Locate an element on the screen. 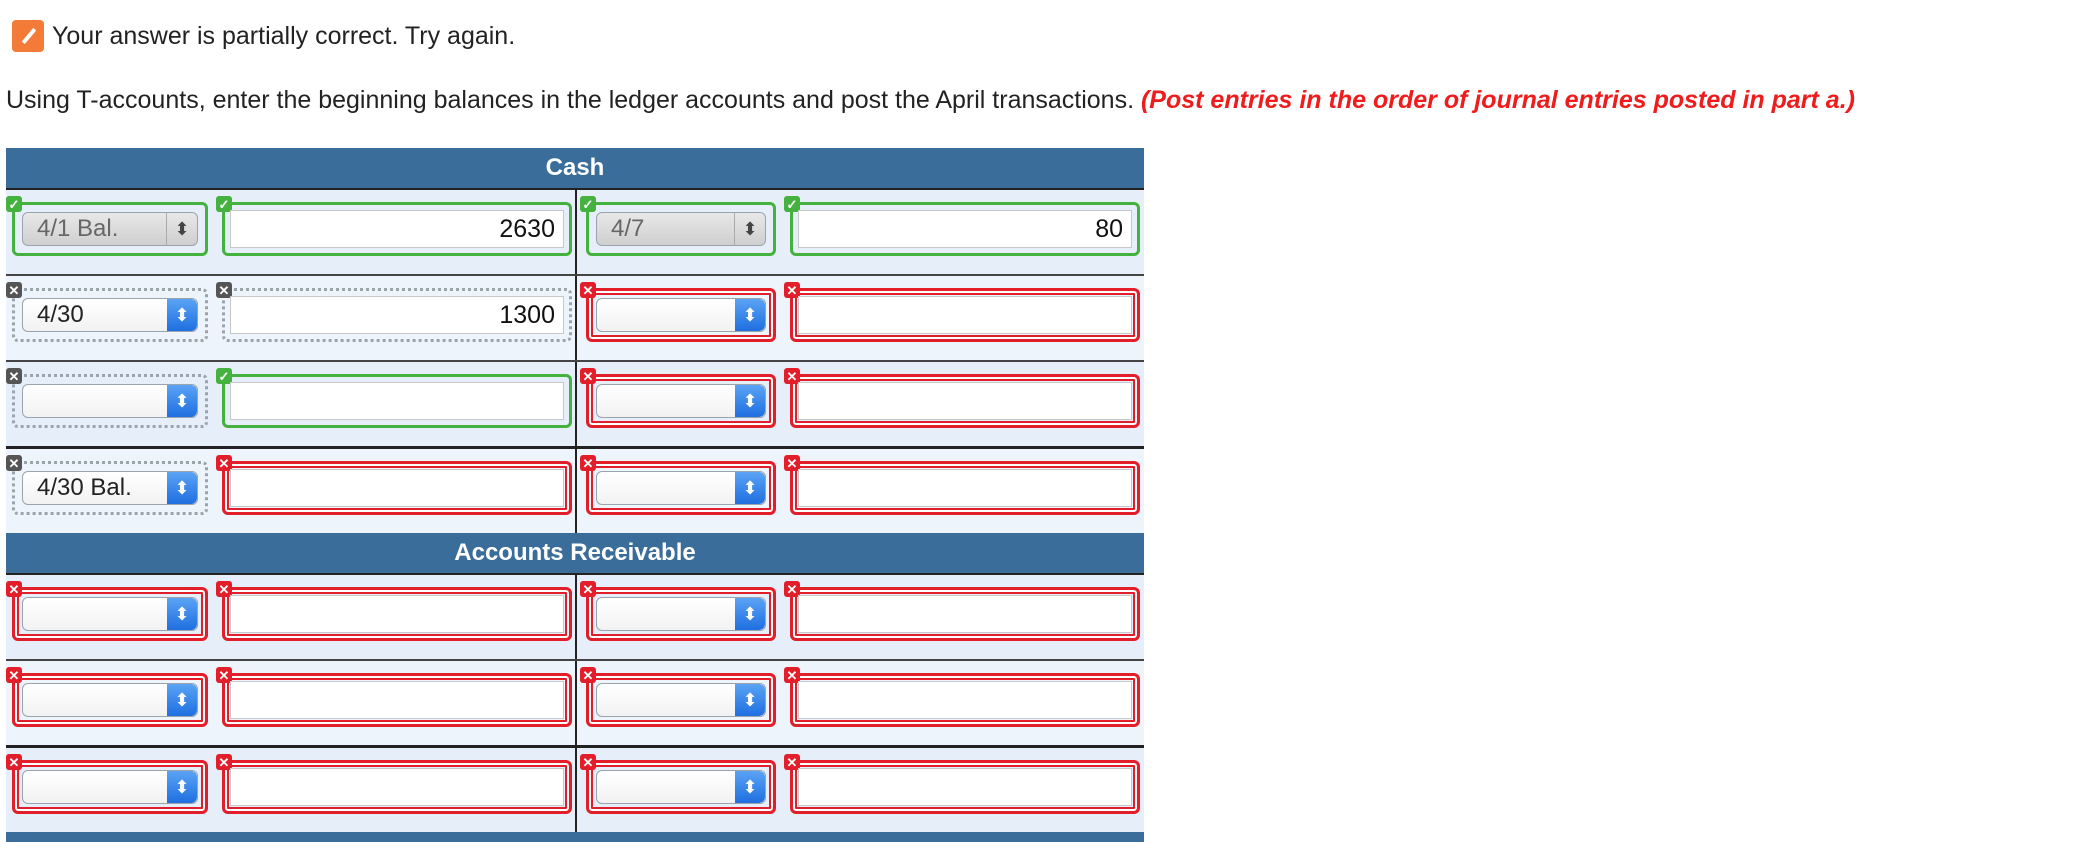 This screenshot has width=2090, height=842. ledger-row: ✕ ⬍ ✓ ✕ ⬍ ✕ is located at coordinates (575, 403).